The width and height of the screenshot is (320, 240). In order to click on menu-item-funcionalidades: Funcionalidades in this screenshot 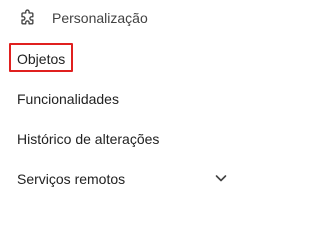, I will do `click(119, 99)`.